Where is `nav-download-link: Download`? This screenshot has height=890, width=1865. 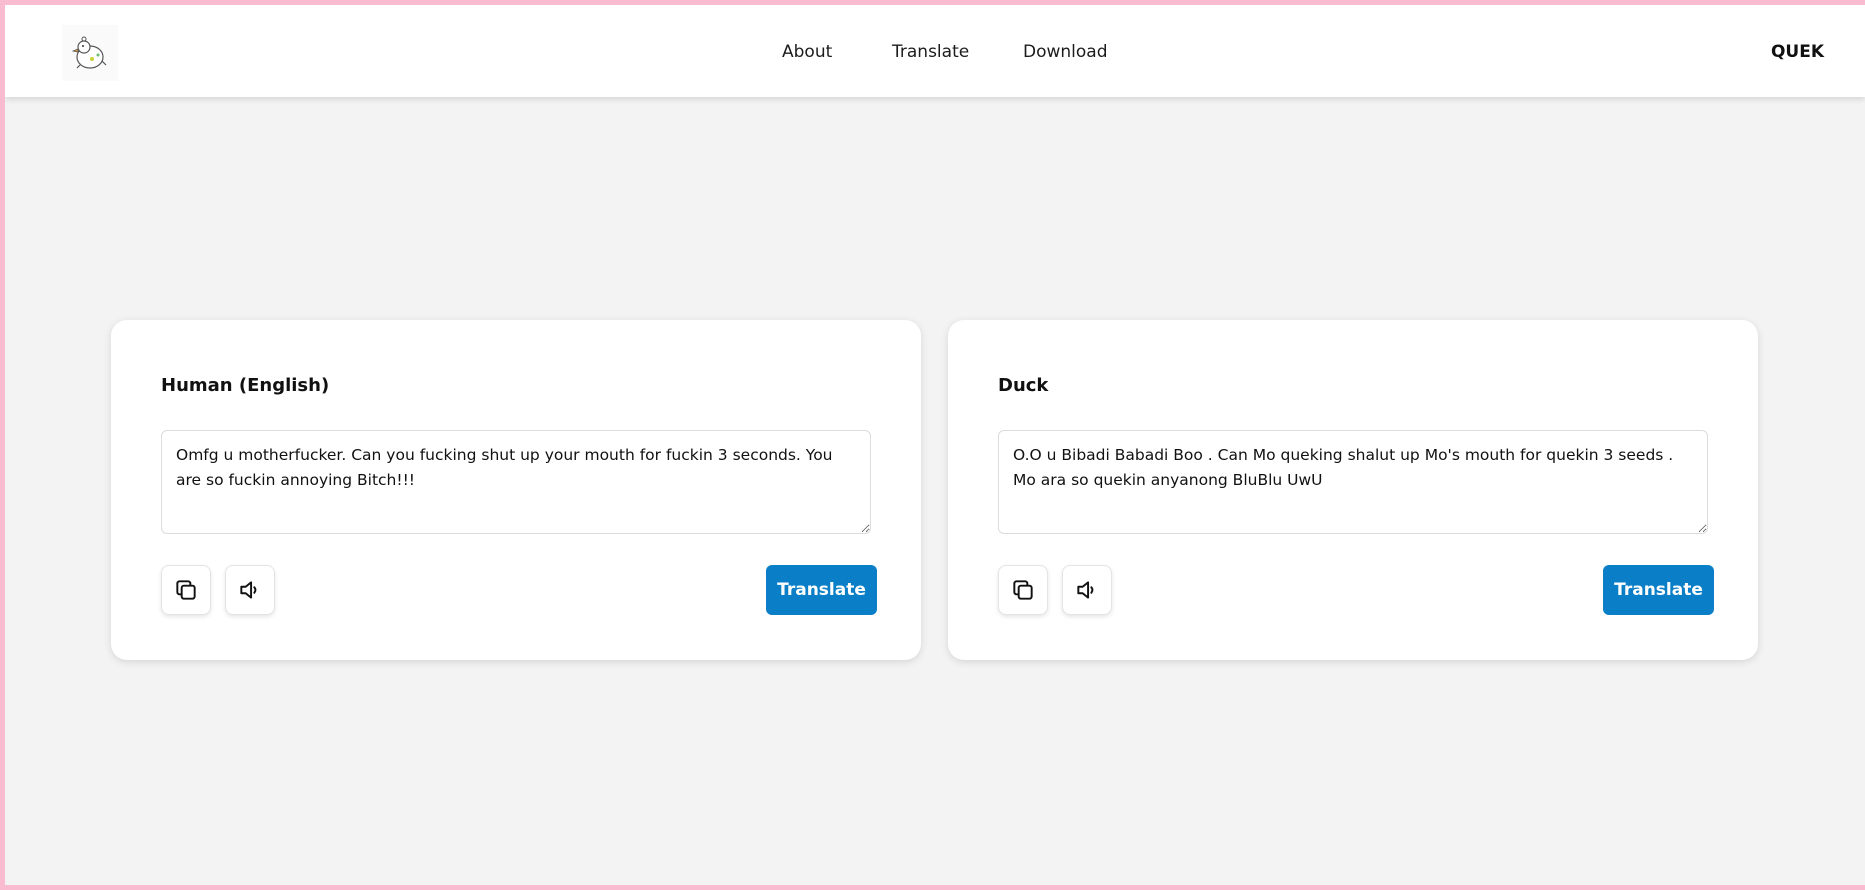
nav-download-link: Download is located at coordinates (1065, 52).